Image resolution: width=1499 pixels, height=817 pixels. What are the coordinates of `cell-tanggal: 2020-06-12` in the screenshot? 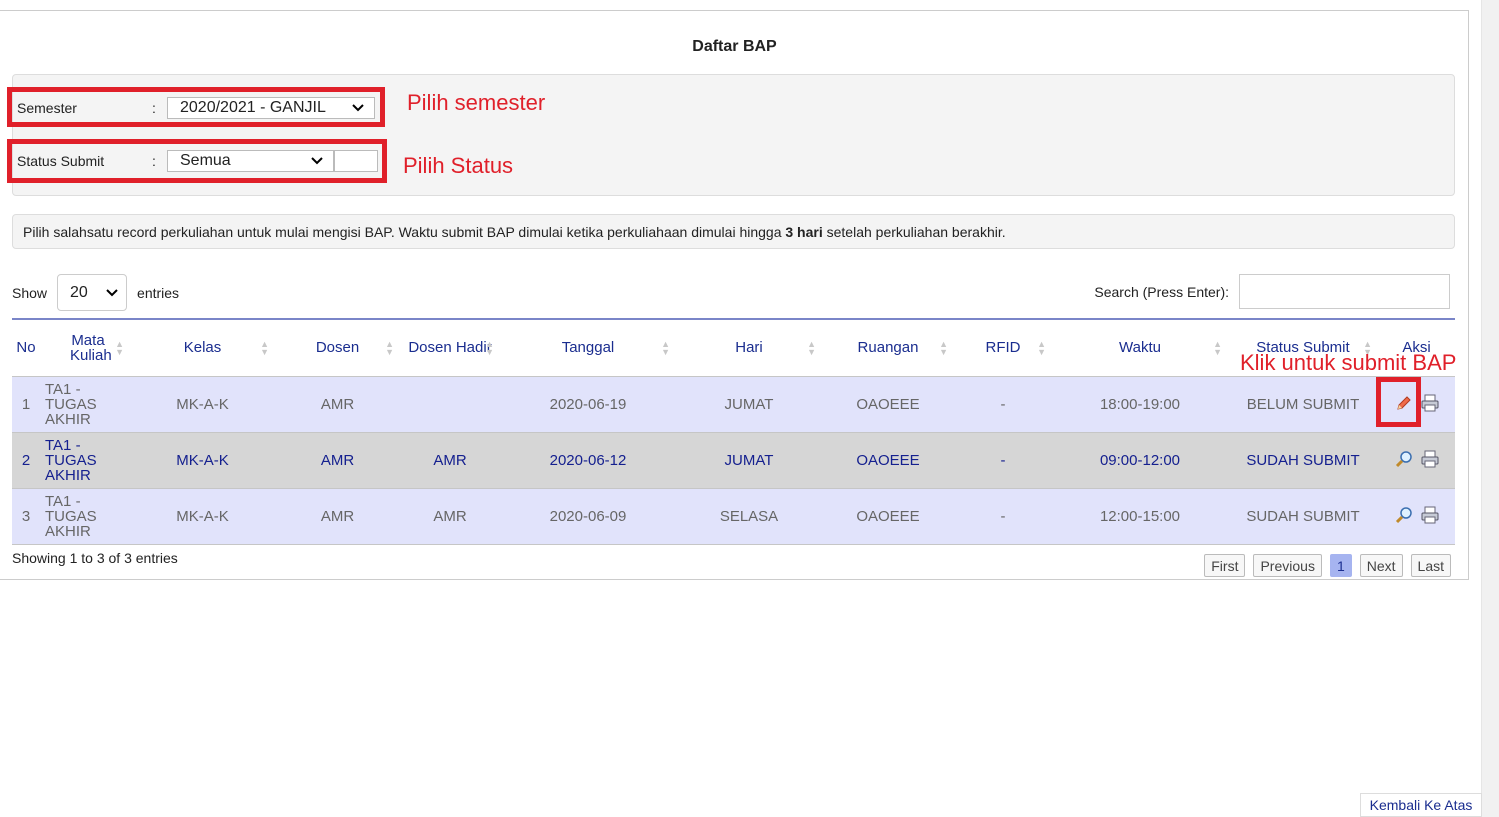 It's located at (588, 460).